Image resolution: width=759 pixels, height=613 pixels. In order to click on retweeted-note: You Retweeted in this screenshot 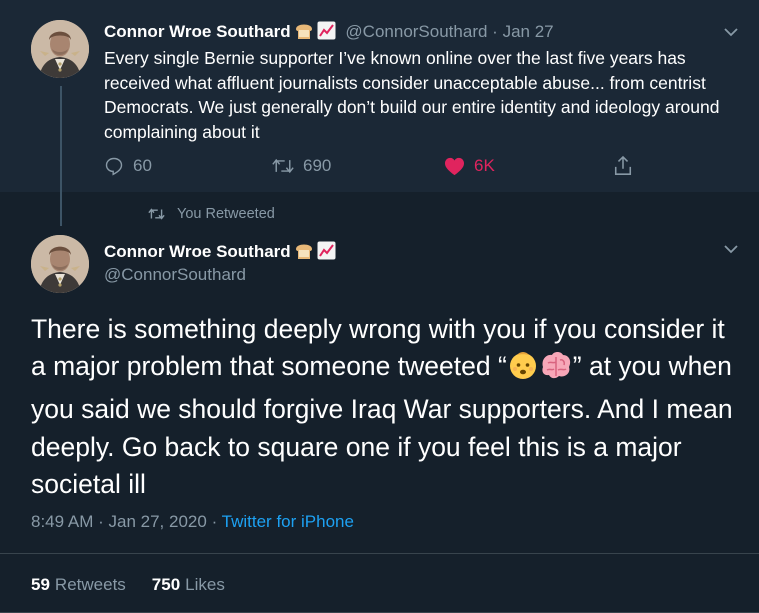, I will do `click(211, 214)`.